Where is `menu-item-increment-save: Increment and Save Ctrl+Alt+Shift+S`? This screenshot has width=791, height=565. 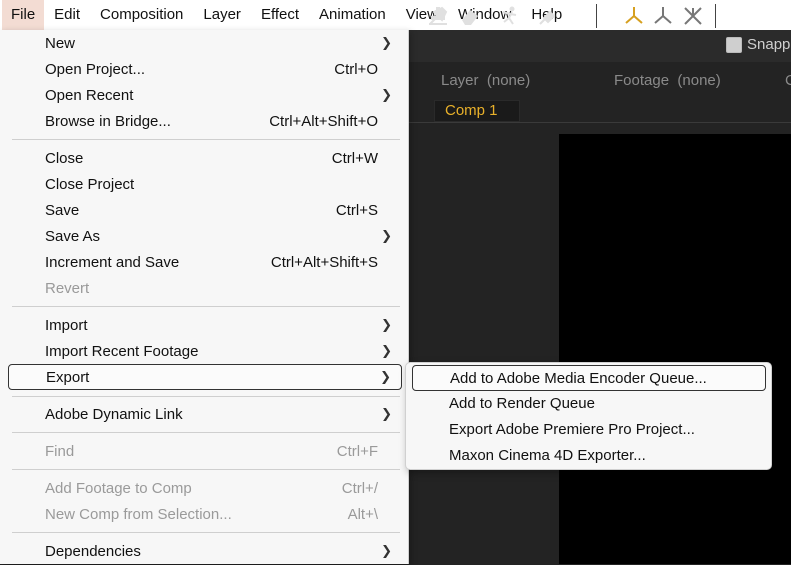 menu-item-increment-save: Increment and Save Ctrl+Alt+Shift+S is located at coordinates (205, 263).